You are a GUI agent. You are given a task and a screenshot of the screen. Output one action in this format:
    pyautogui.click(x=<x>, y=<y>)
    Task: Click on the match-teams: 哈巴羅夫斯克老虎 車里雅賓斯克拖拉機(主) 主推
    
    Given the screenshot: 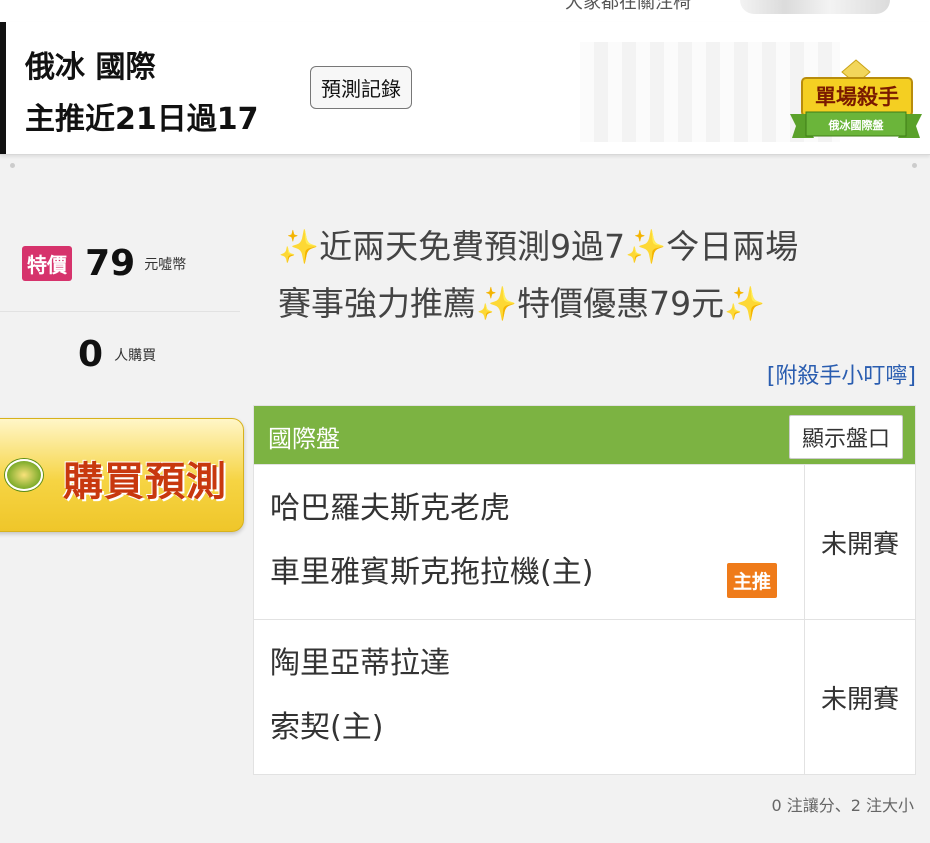 What is the action you would take?
    pyautogui.click(x=529, y=542)
    